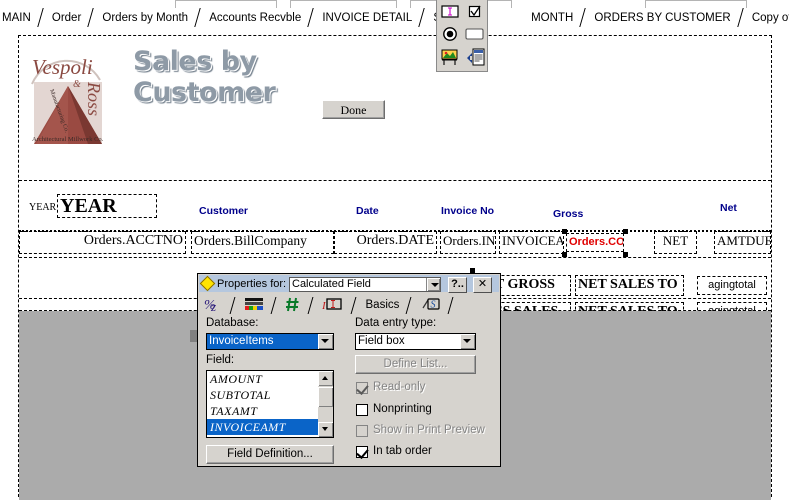 The width and height of the screenshot is (789, 500). I want to click on field-tab: I, so click(333, 305).